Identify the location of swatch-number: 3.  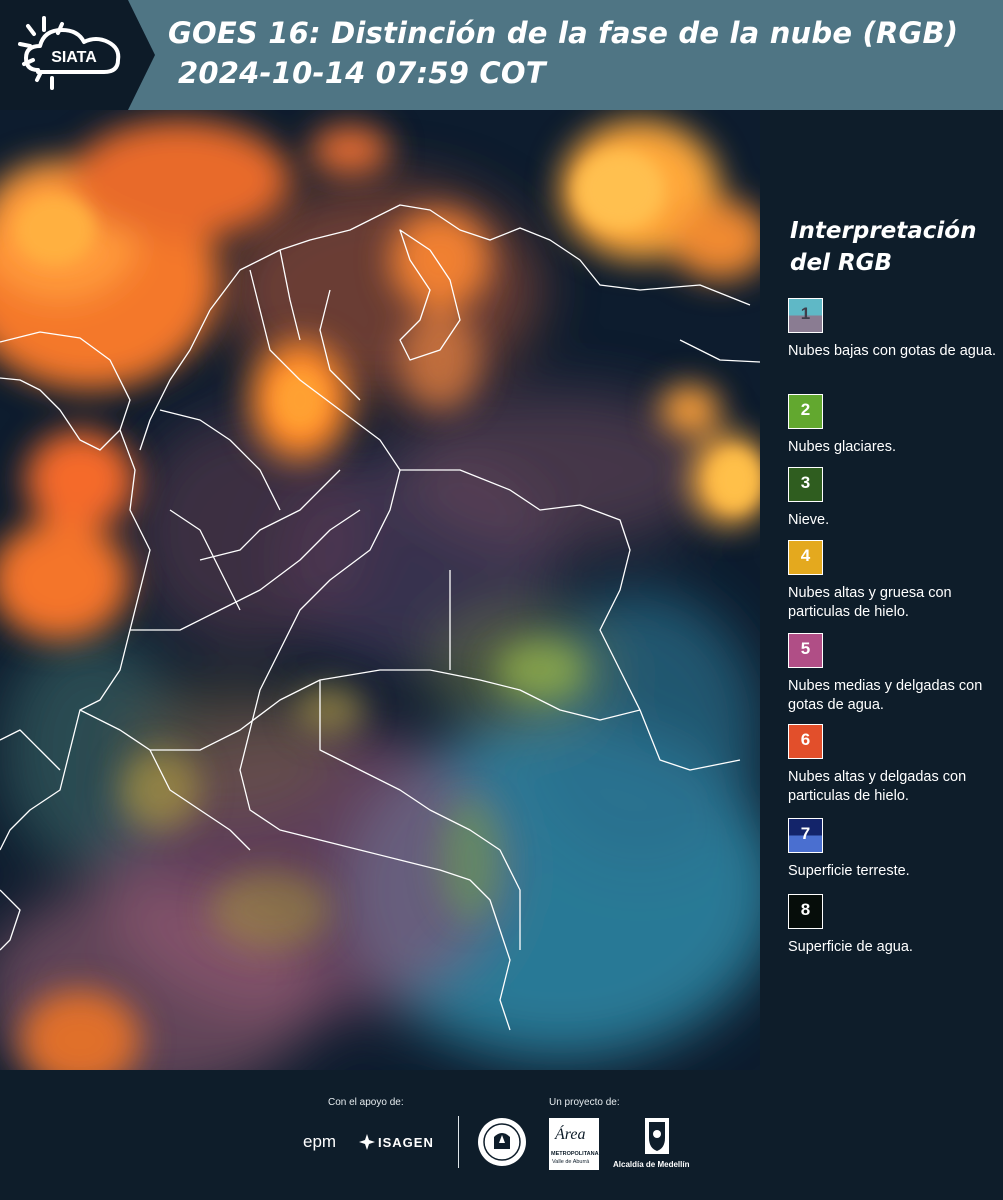
(805, 482).